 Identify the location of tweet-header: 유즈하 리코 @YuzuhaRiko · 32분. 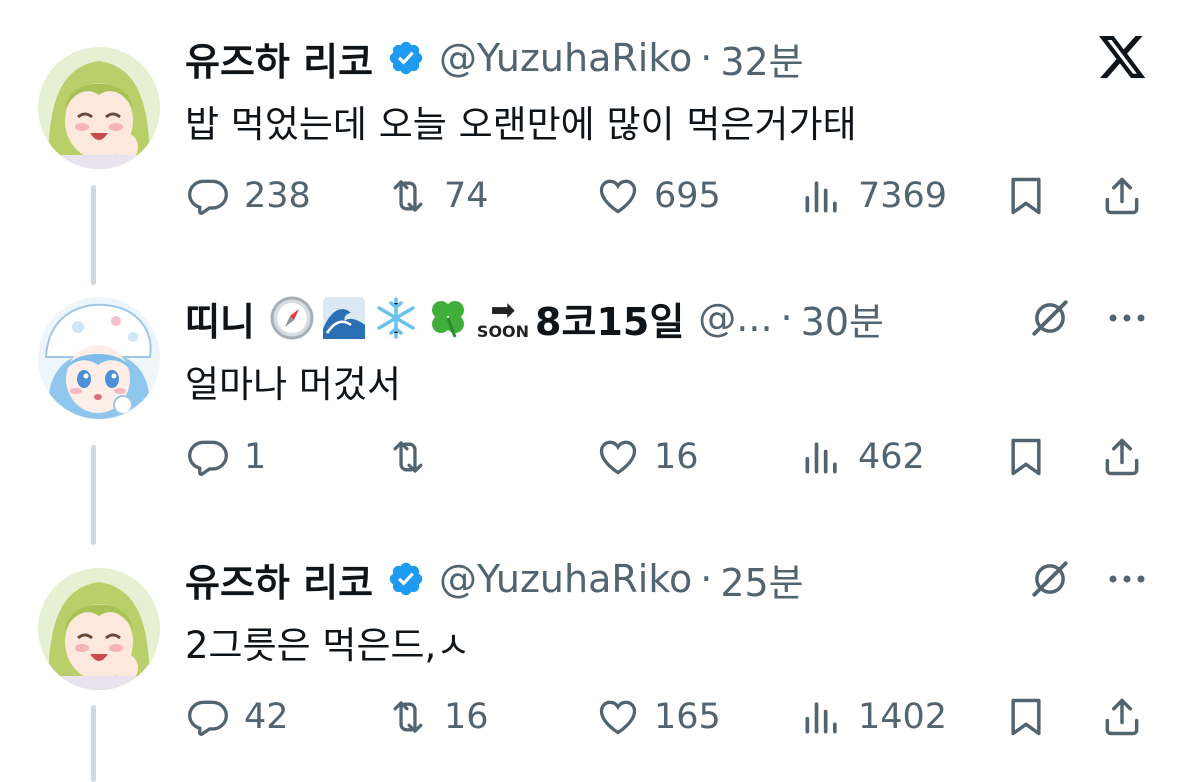
(494, 58).